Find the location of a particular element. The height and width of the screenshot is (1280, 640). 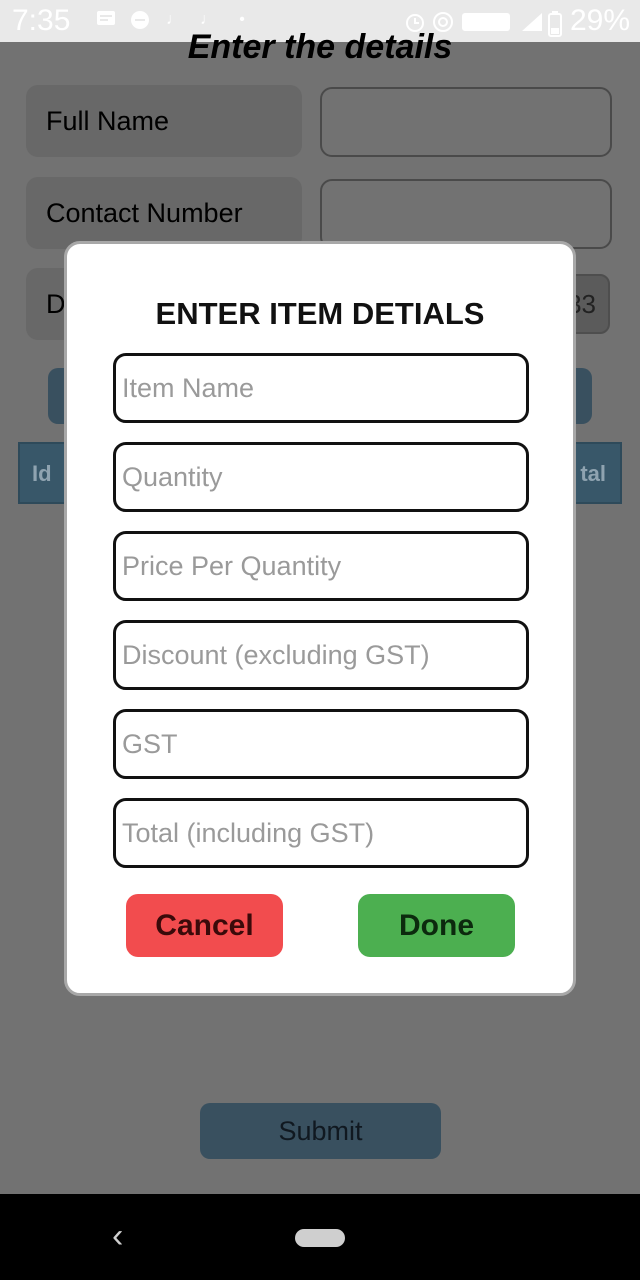

discount-input is located at coordinates (321, 655).